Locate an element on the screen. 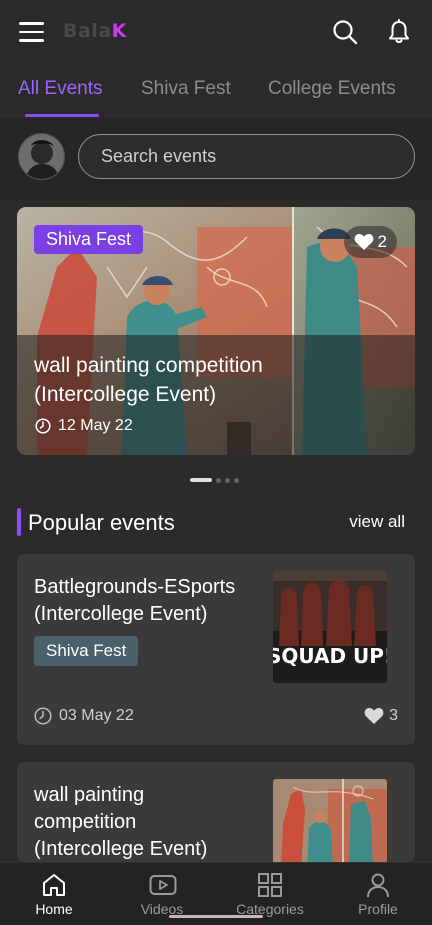 This screenshot has width=432, height=925. section-title: Popular events is located at coordinates (101, 522).